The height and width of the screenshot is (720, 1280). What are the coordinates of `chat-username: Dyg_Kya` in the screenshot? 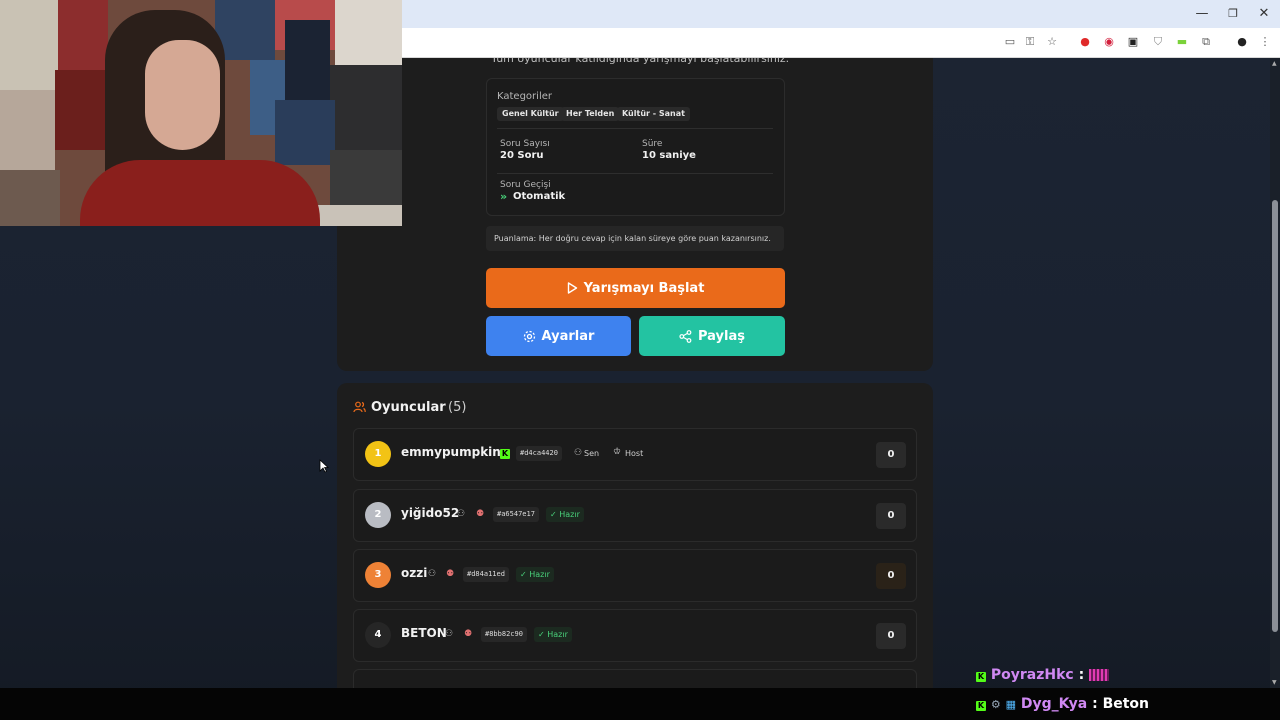 It's located at (1054, 704).